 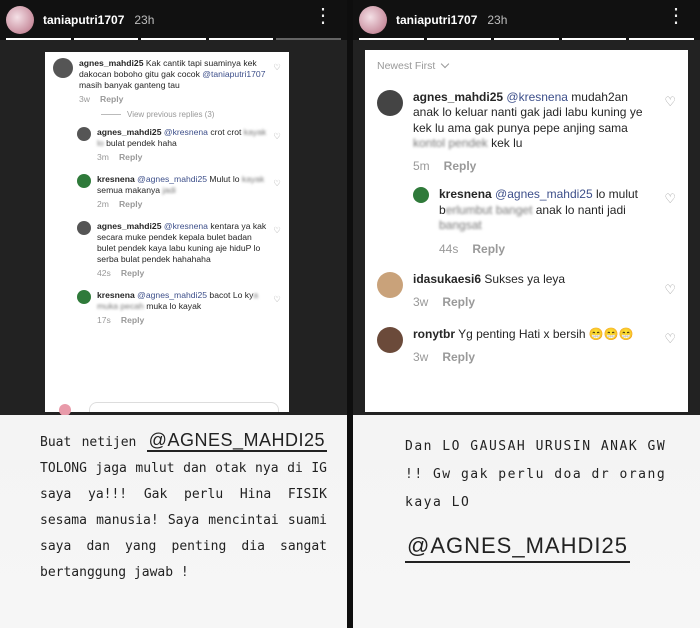 What do you see at coordinates (525, 278) in the screenshot?
I see `comment-text: Sukses ya leya` at bounding box center [525, 278].